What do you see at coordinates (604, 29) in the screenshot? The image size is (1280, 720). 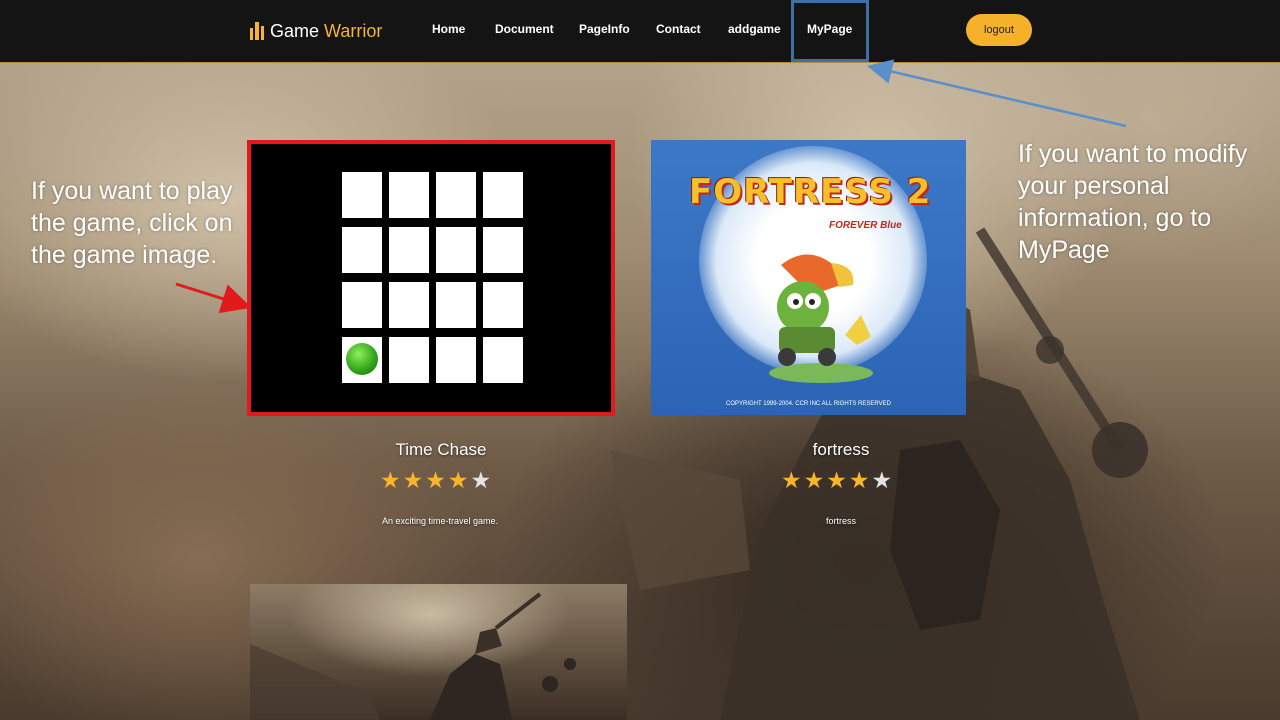 I see `nav-pageinfo: PageInfo` at bounding box center [604, 29].